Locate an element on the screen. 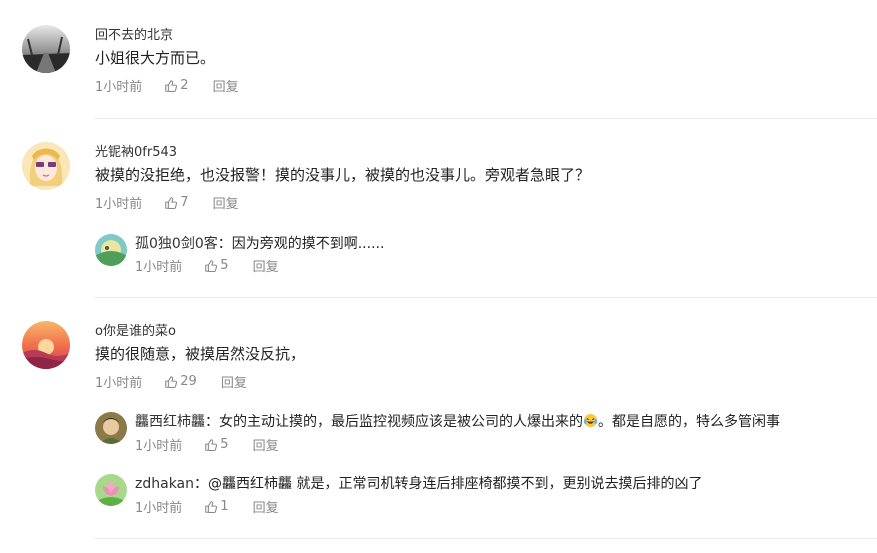 The height and width of the screenshot is (553, 877). like-button: 29 is located at coordinates (180, 381).